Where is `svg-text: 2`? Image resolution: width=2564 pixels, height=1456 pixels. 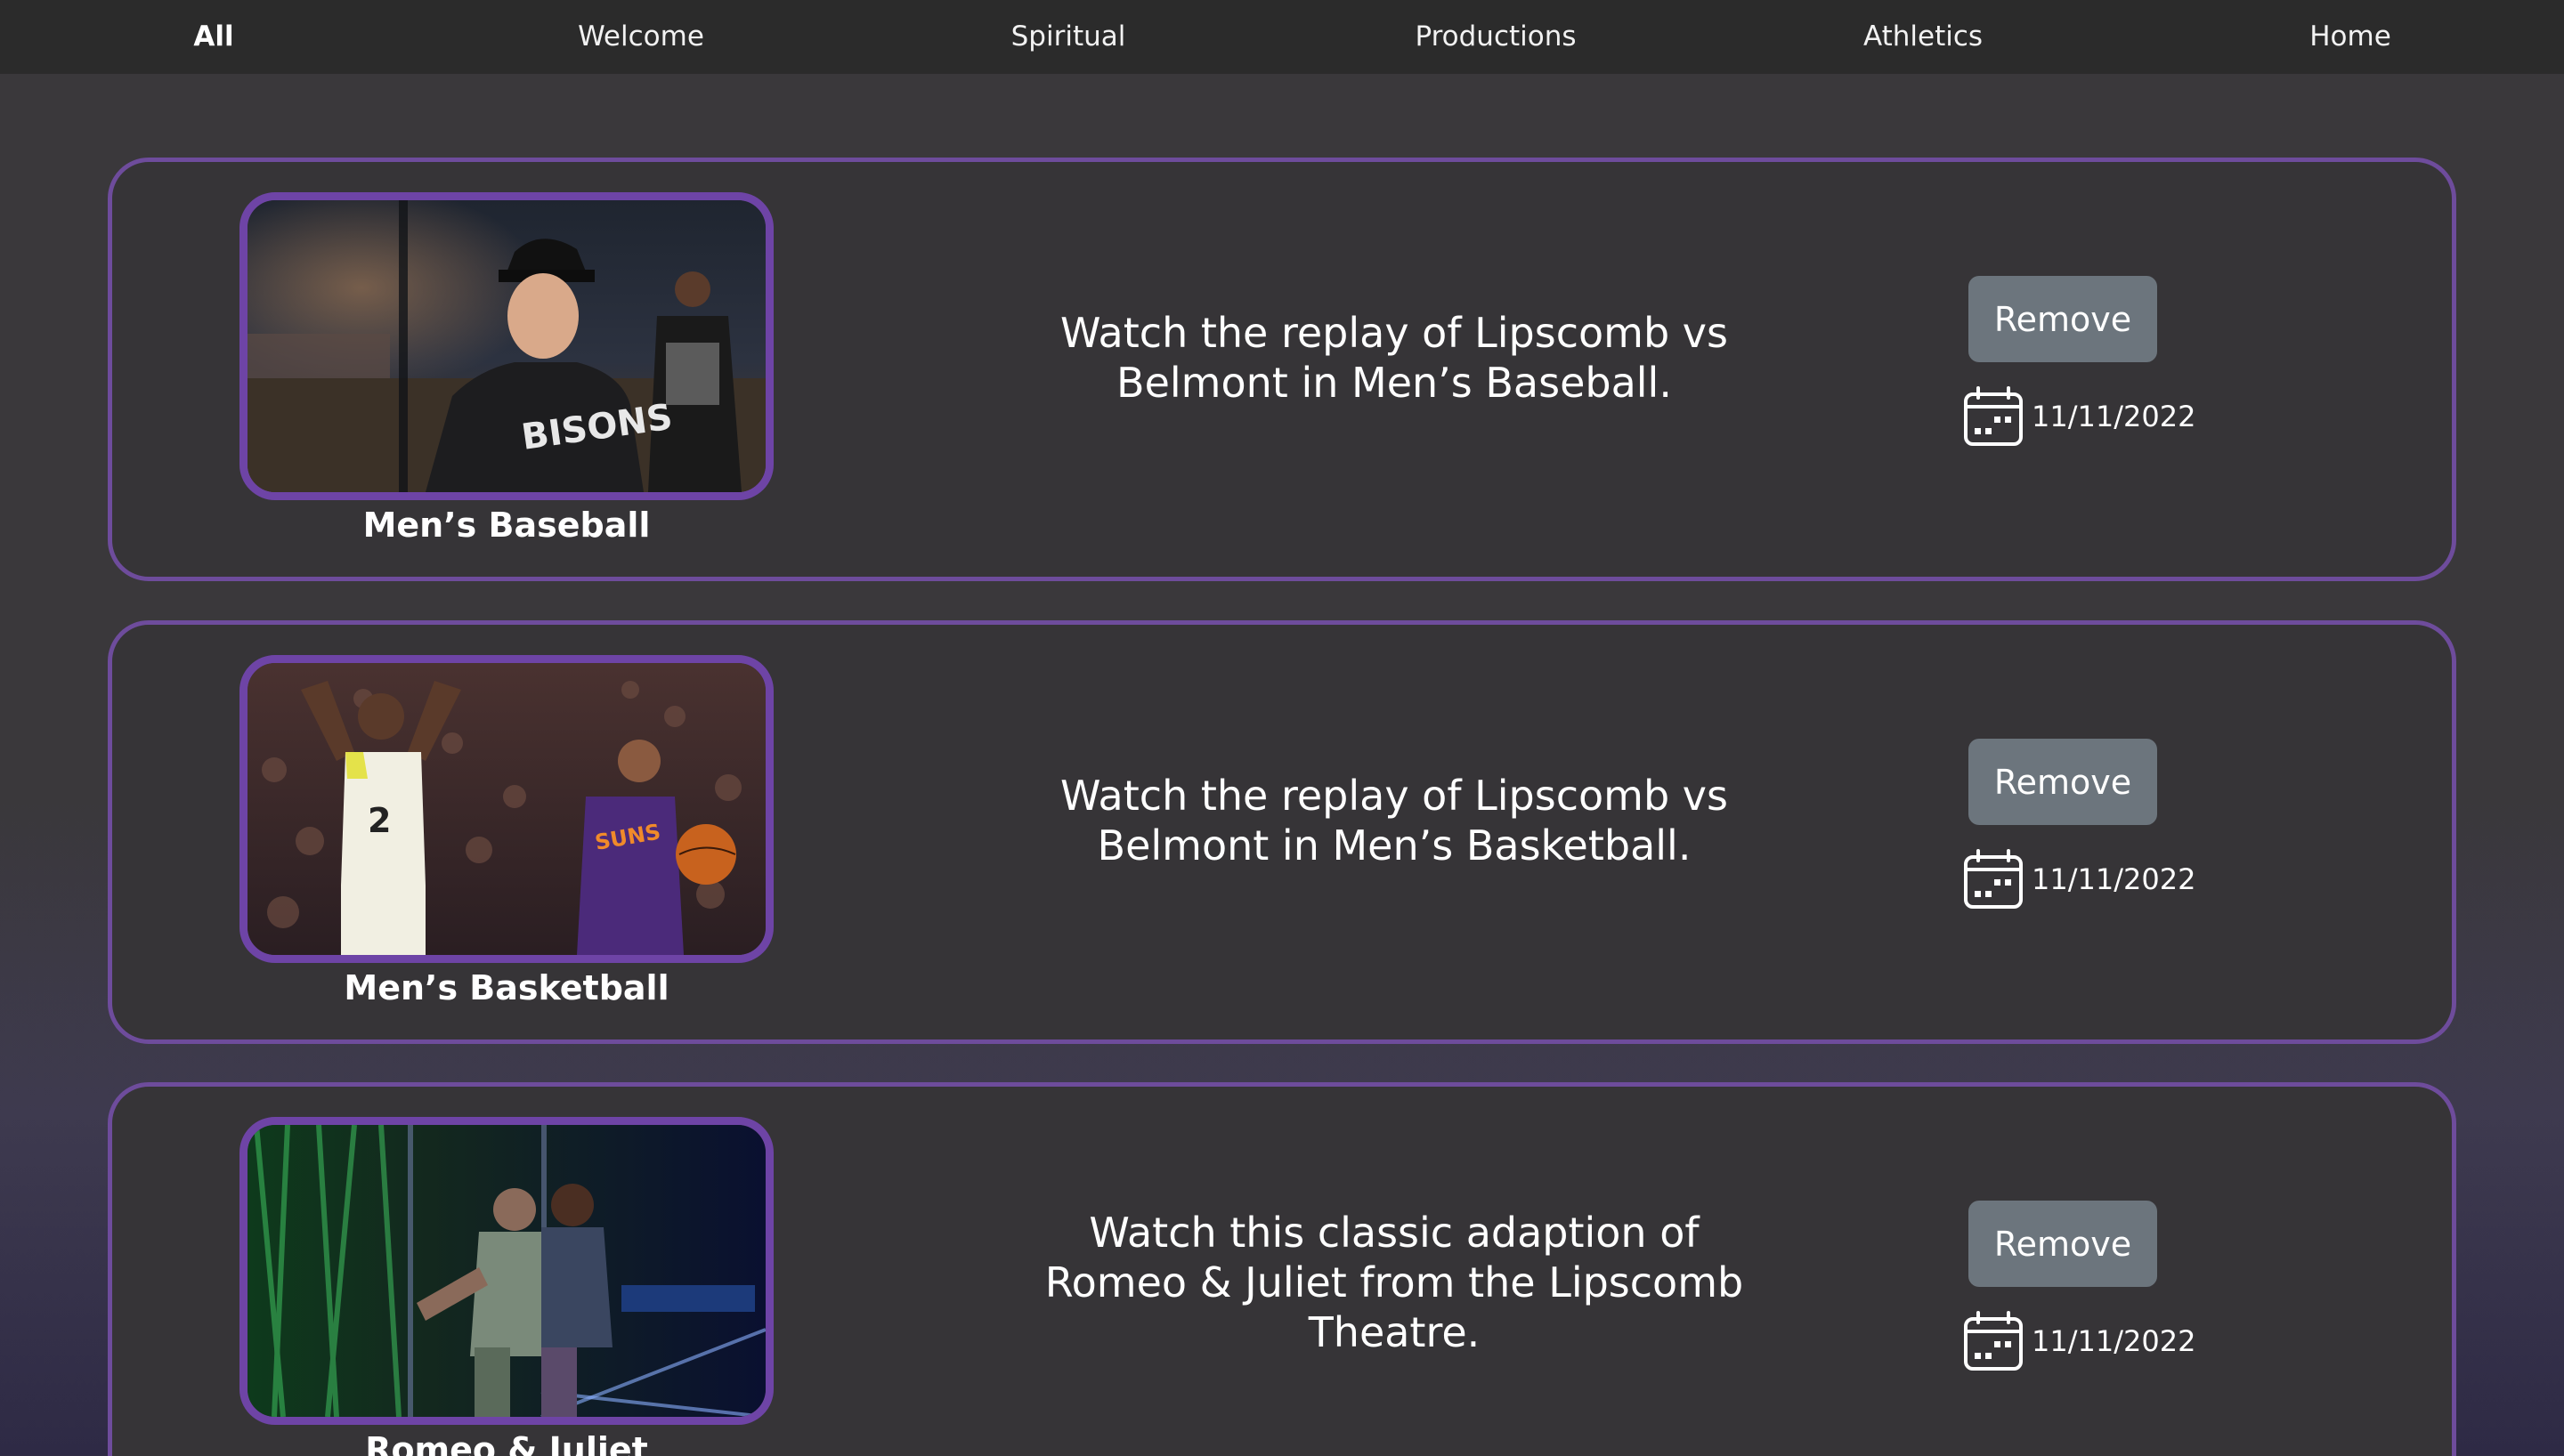 svg-text: 2 is located at coordinates (379, 820).